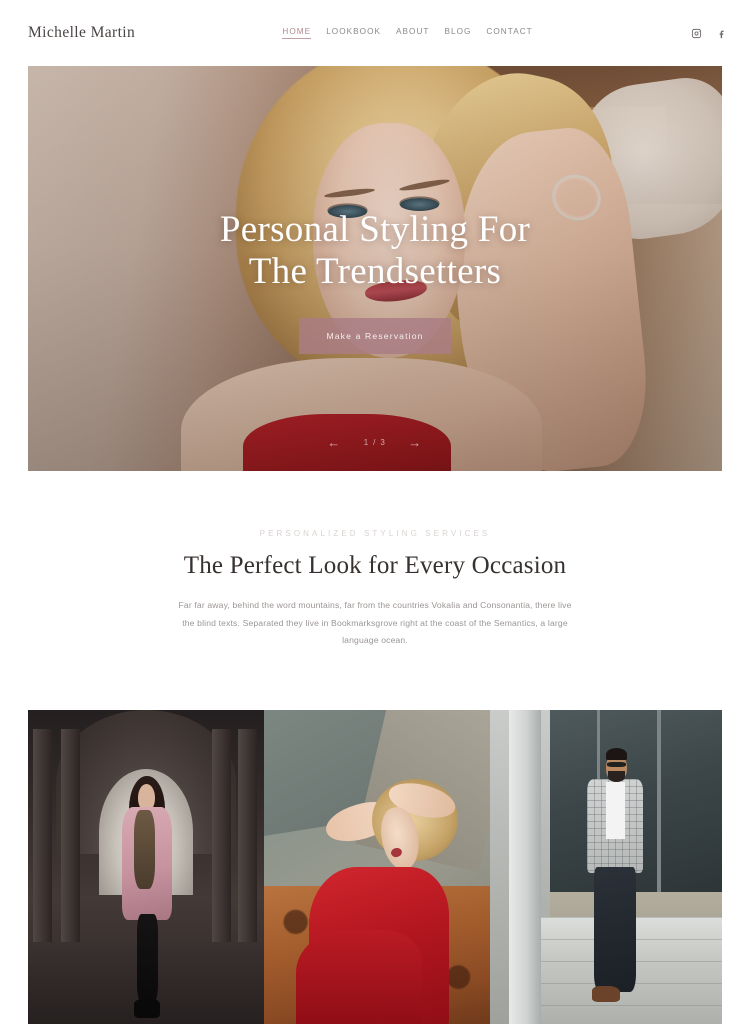 The width and height of the screenshot is (750, 1024). What do you see at coordinates (659, 804) in the screenshot?
I see `gallery-3-window-mullion` at bounding box center [659, 804].